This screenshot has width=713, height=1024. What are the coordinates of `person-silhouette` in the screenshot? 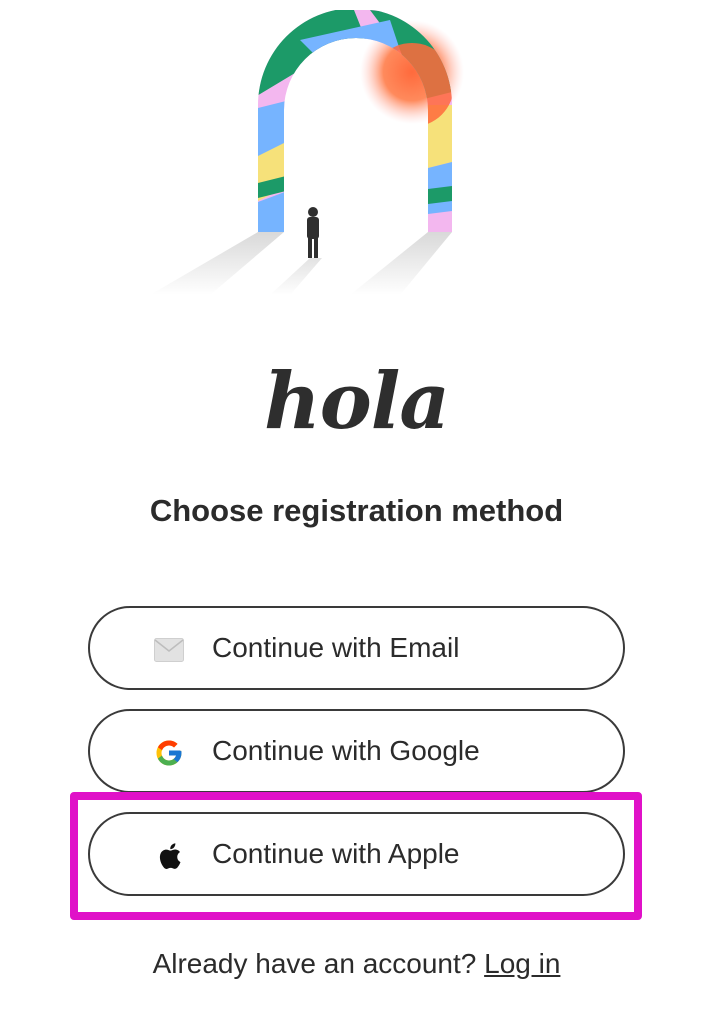 It's located at (313, 232).